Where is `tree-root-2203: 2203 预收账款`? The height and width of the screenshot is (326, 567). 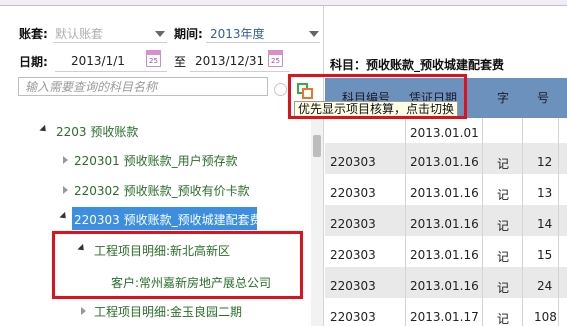
tree-root-2203: 2203 预收账款 is located at coordinates (97, 131).